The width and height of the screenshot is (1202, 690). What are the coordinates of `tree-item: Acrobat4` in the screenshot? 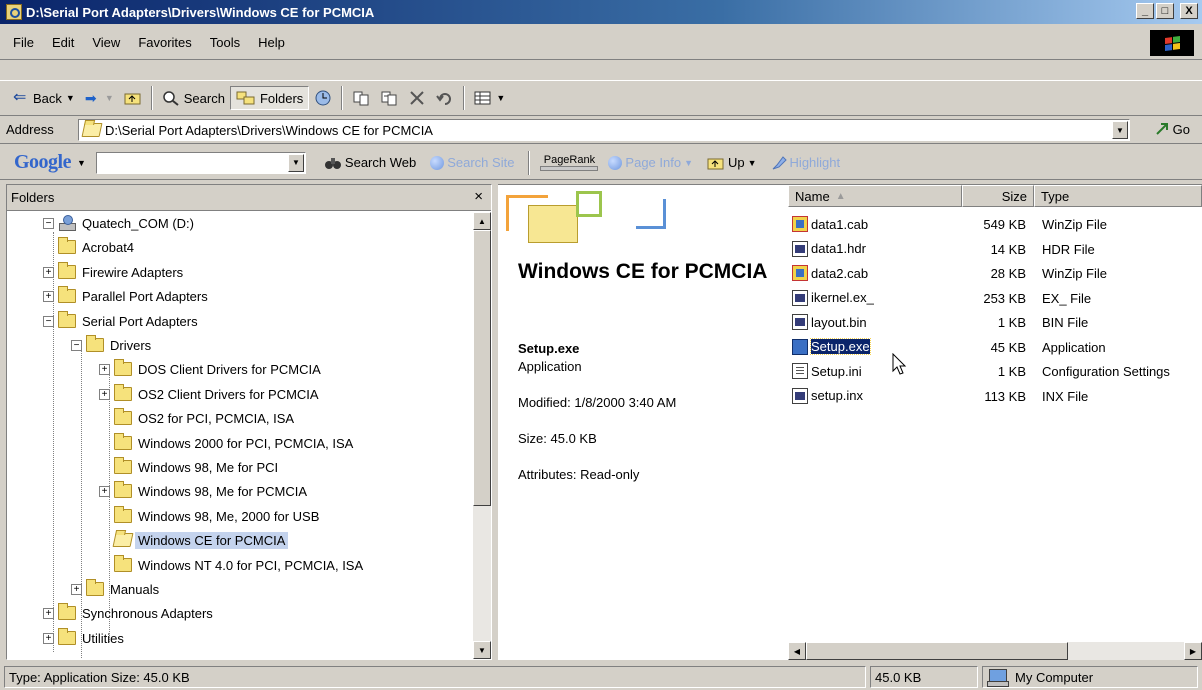 It's located at (90, 247).